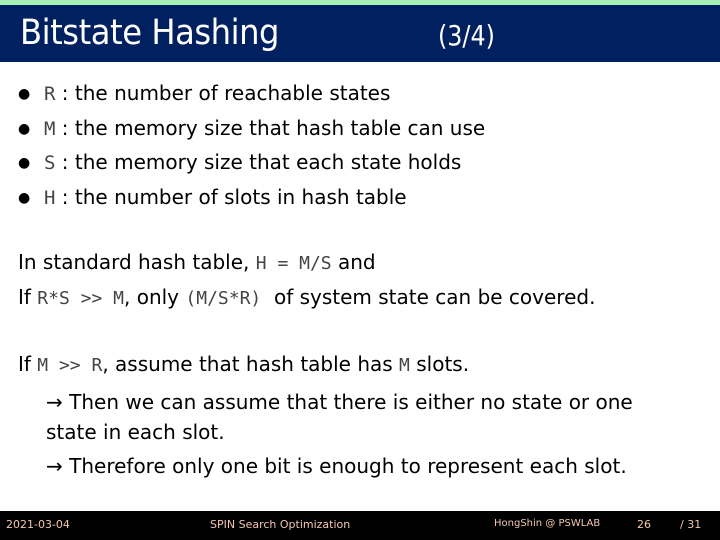 The height and width of the screenshot is (540, 720). Describe the element at coordinates (251, 364) in the screenshot. I see `text: , assume that hash table has` at that location.